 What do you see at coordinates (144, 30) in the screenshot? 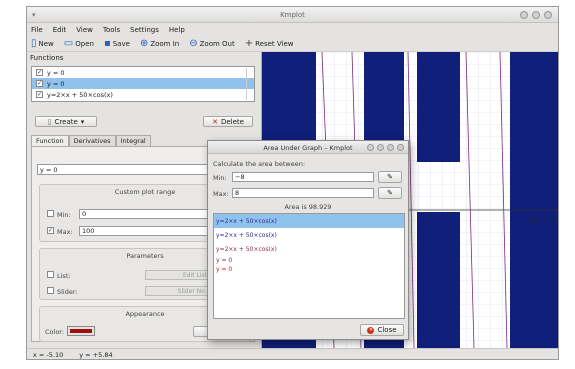
I see `menu-settings: Settings` at bounding box center [144, 30].